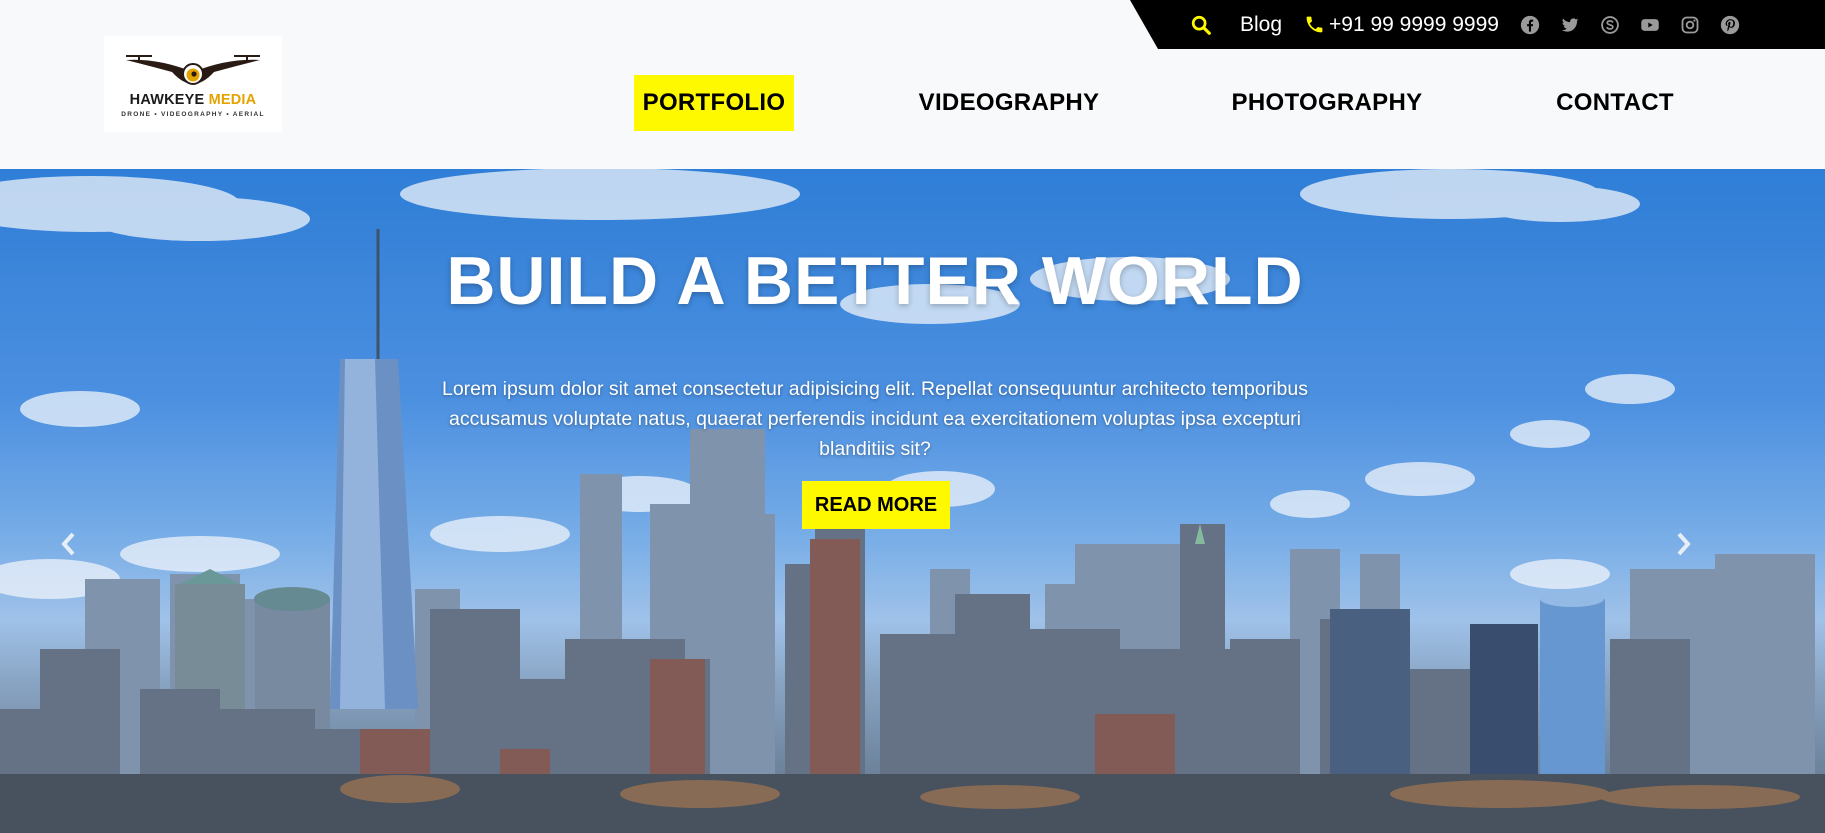 This screenshot has height=833, width=1825. Describe the element at coordinates (1009, 103) in the screenshot. I see `nav-item-videography: VIDEOGRAPHY` at that location.